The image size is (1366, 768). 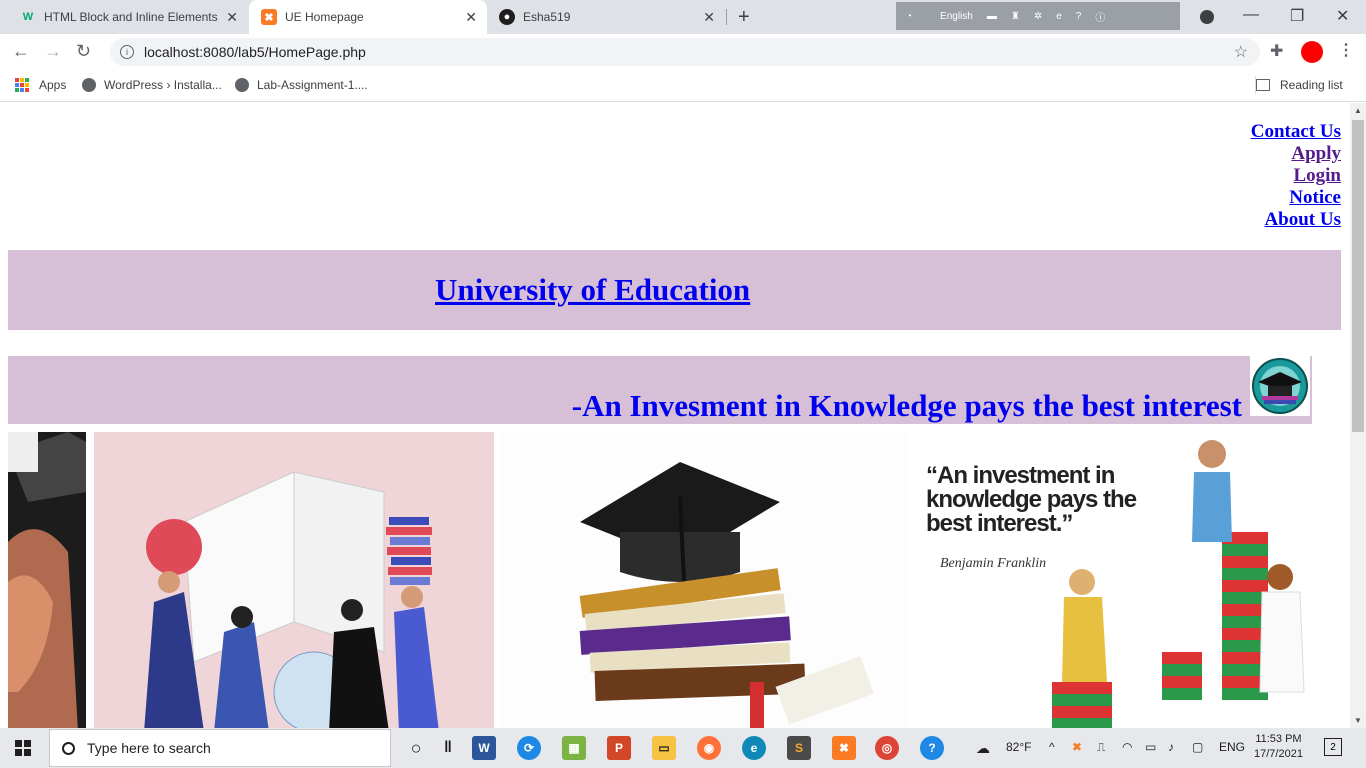 What do you see at coordinates (1171, 747) in the screenshot?
I see `volume-icon: ♪` at bounding box center [1171, 747].